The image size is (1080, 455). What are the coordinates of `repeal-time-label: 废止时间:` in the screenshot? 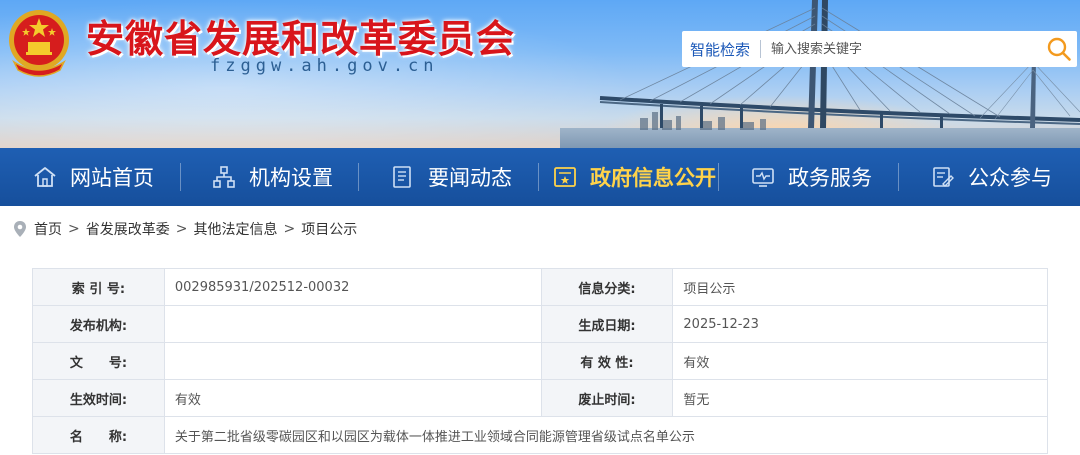 It's located at (607, 398).